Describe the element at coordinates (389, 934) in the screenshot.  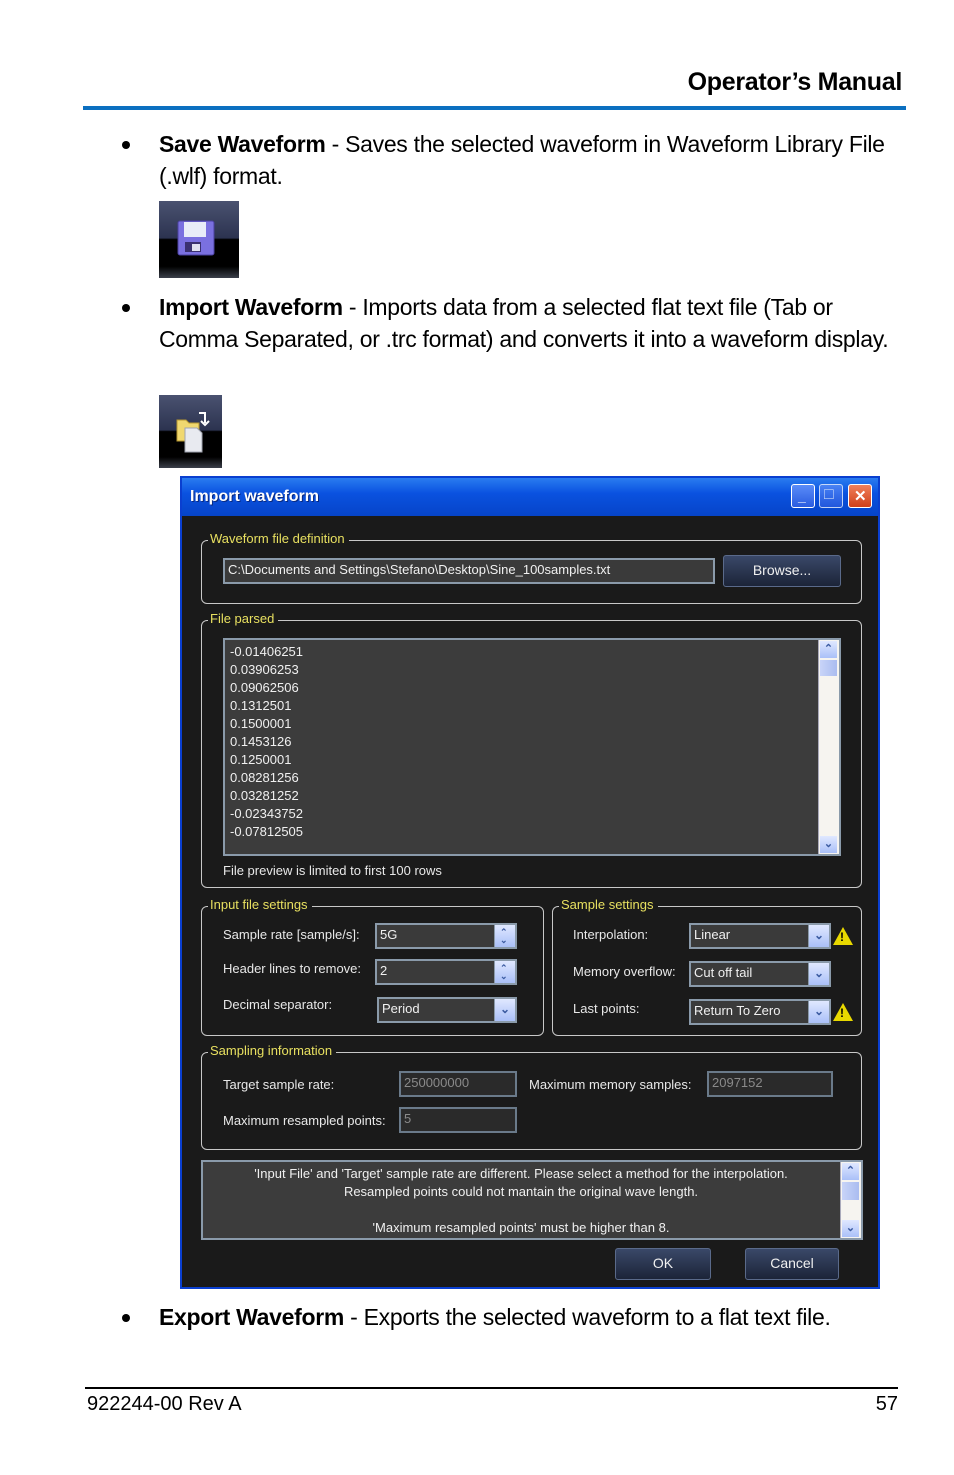
I see `sample-rate-value: 5G` at that location.